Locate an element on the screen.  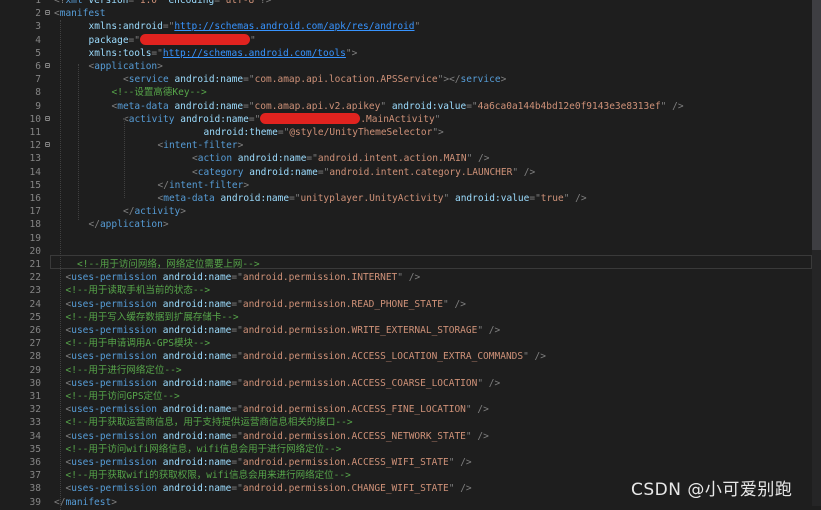
line-number: 35 is located at coordinates (35, 449).